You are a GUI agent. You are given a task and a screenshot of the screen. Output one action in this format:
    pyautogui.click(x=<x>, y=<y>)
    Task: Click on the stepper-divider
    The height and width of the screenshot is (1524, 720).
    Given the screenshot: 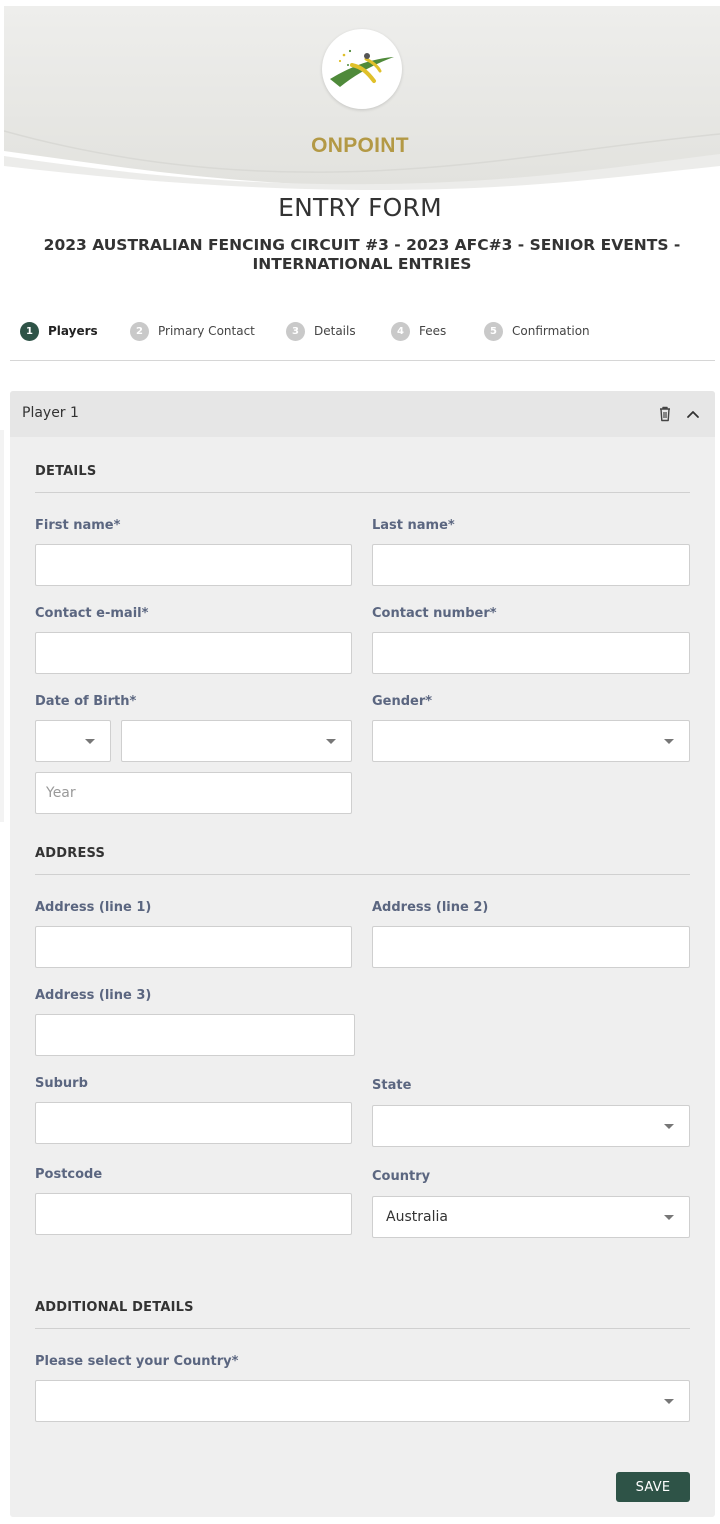 What is the action you would take?
    pyautogui.click(x=362, y=360)
    